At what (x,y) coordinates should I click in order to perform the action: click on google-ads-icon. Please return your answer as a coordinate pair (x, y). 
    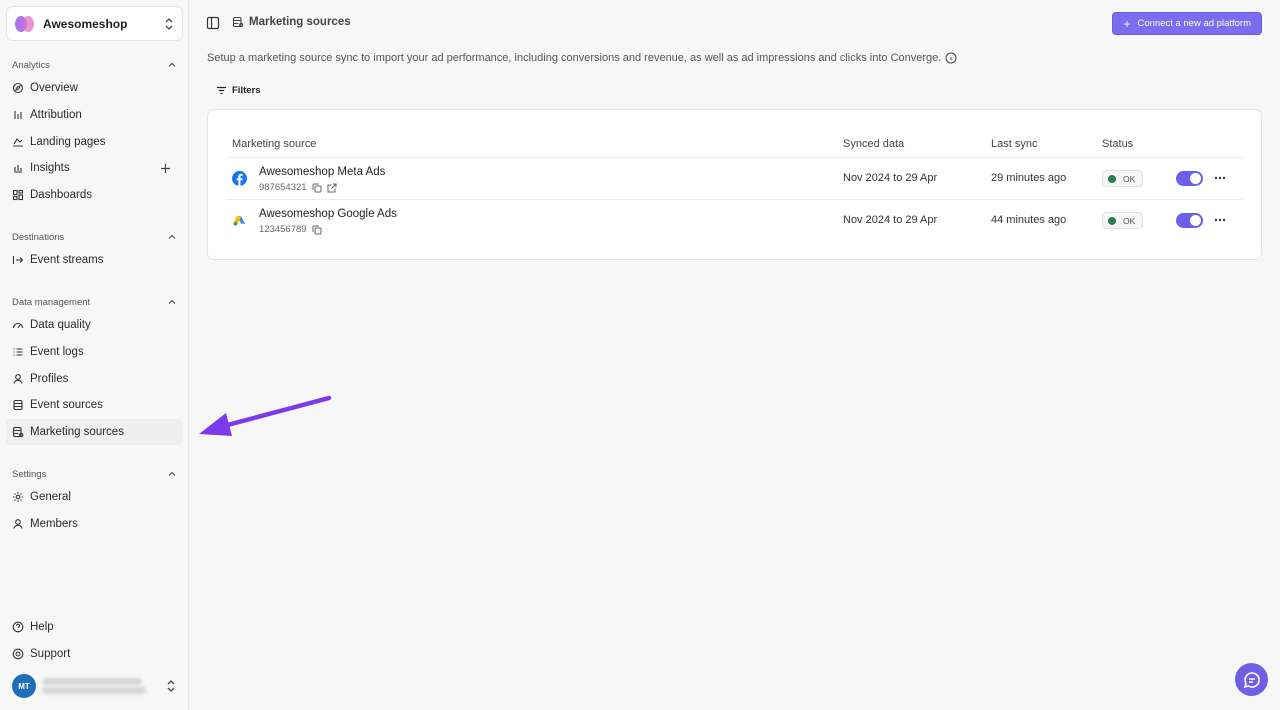
    Looking at the image, I should click on (239, 221).